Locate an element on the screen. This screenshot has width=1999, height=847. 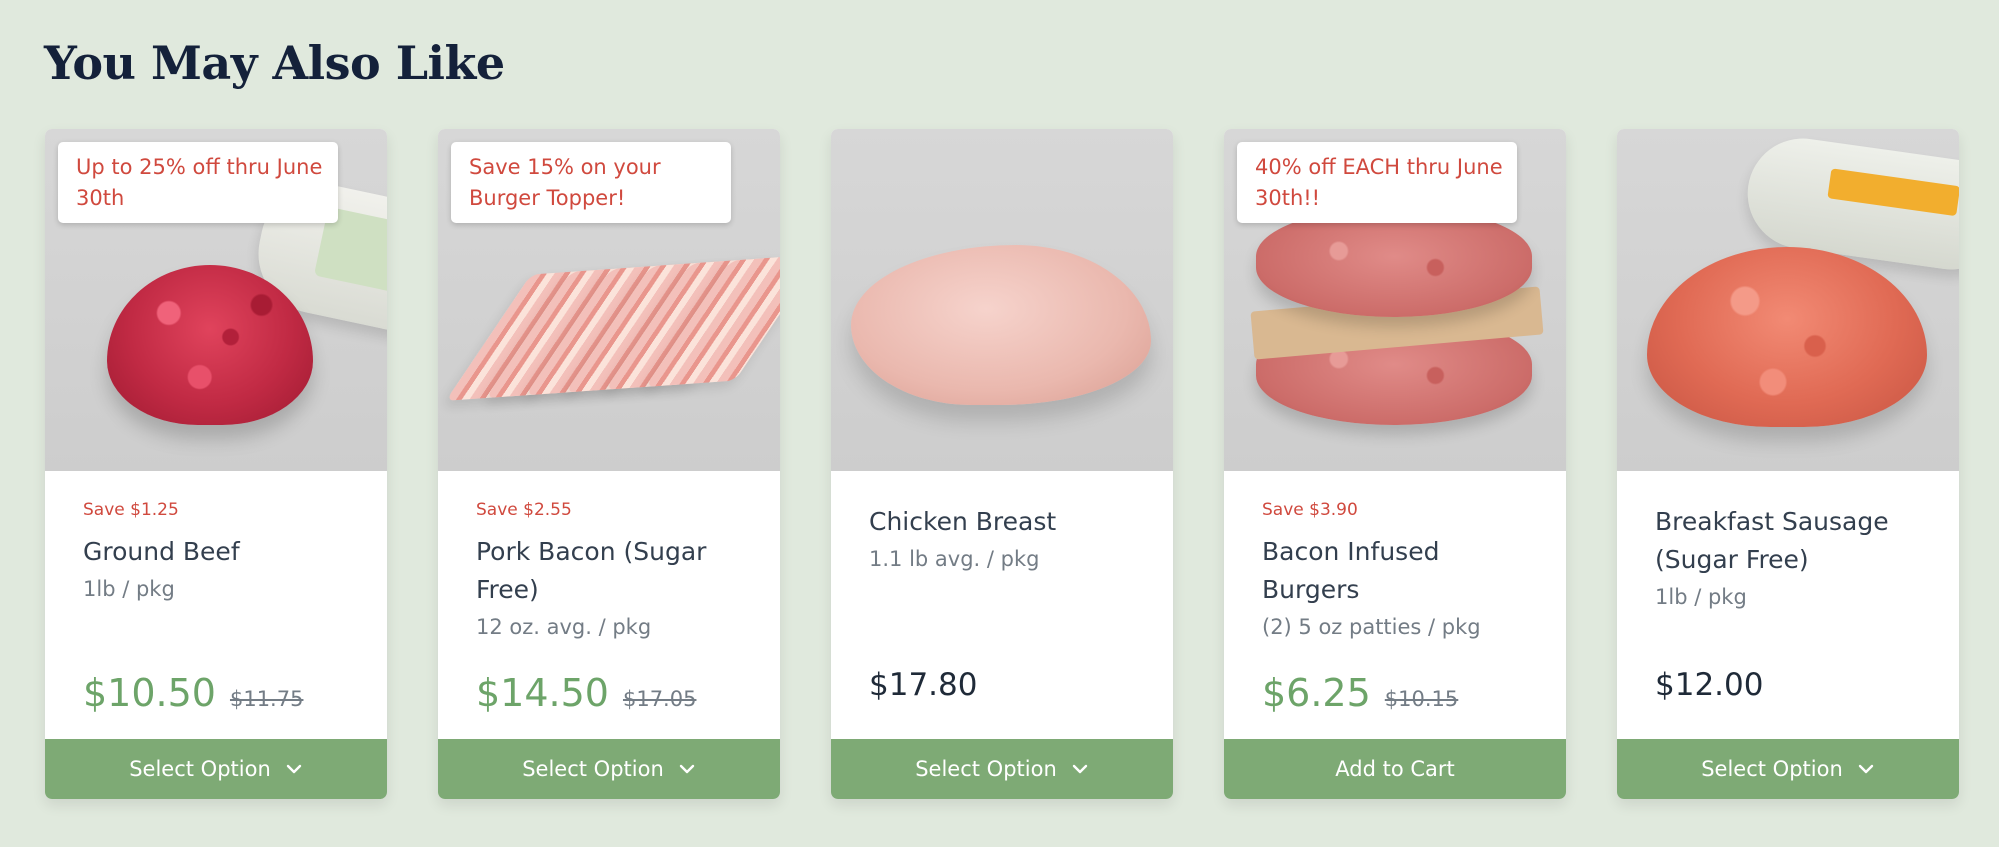
chicken-breast-shape is located at coordinates (1001, 325).